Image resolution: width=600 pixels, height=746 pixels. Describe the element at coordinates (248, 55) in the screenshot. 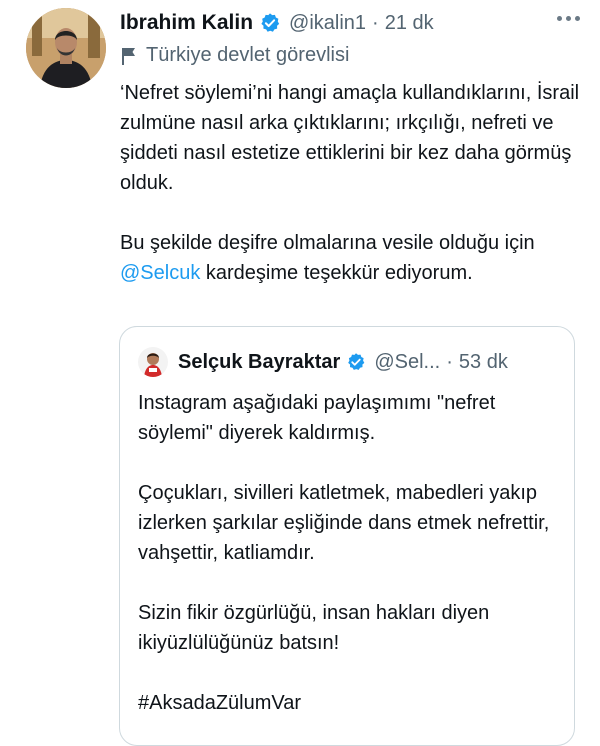

I see `label-text: Türkiye devlet görevlisi` at that location.